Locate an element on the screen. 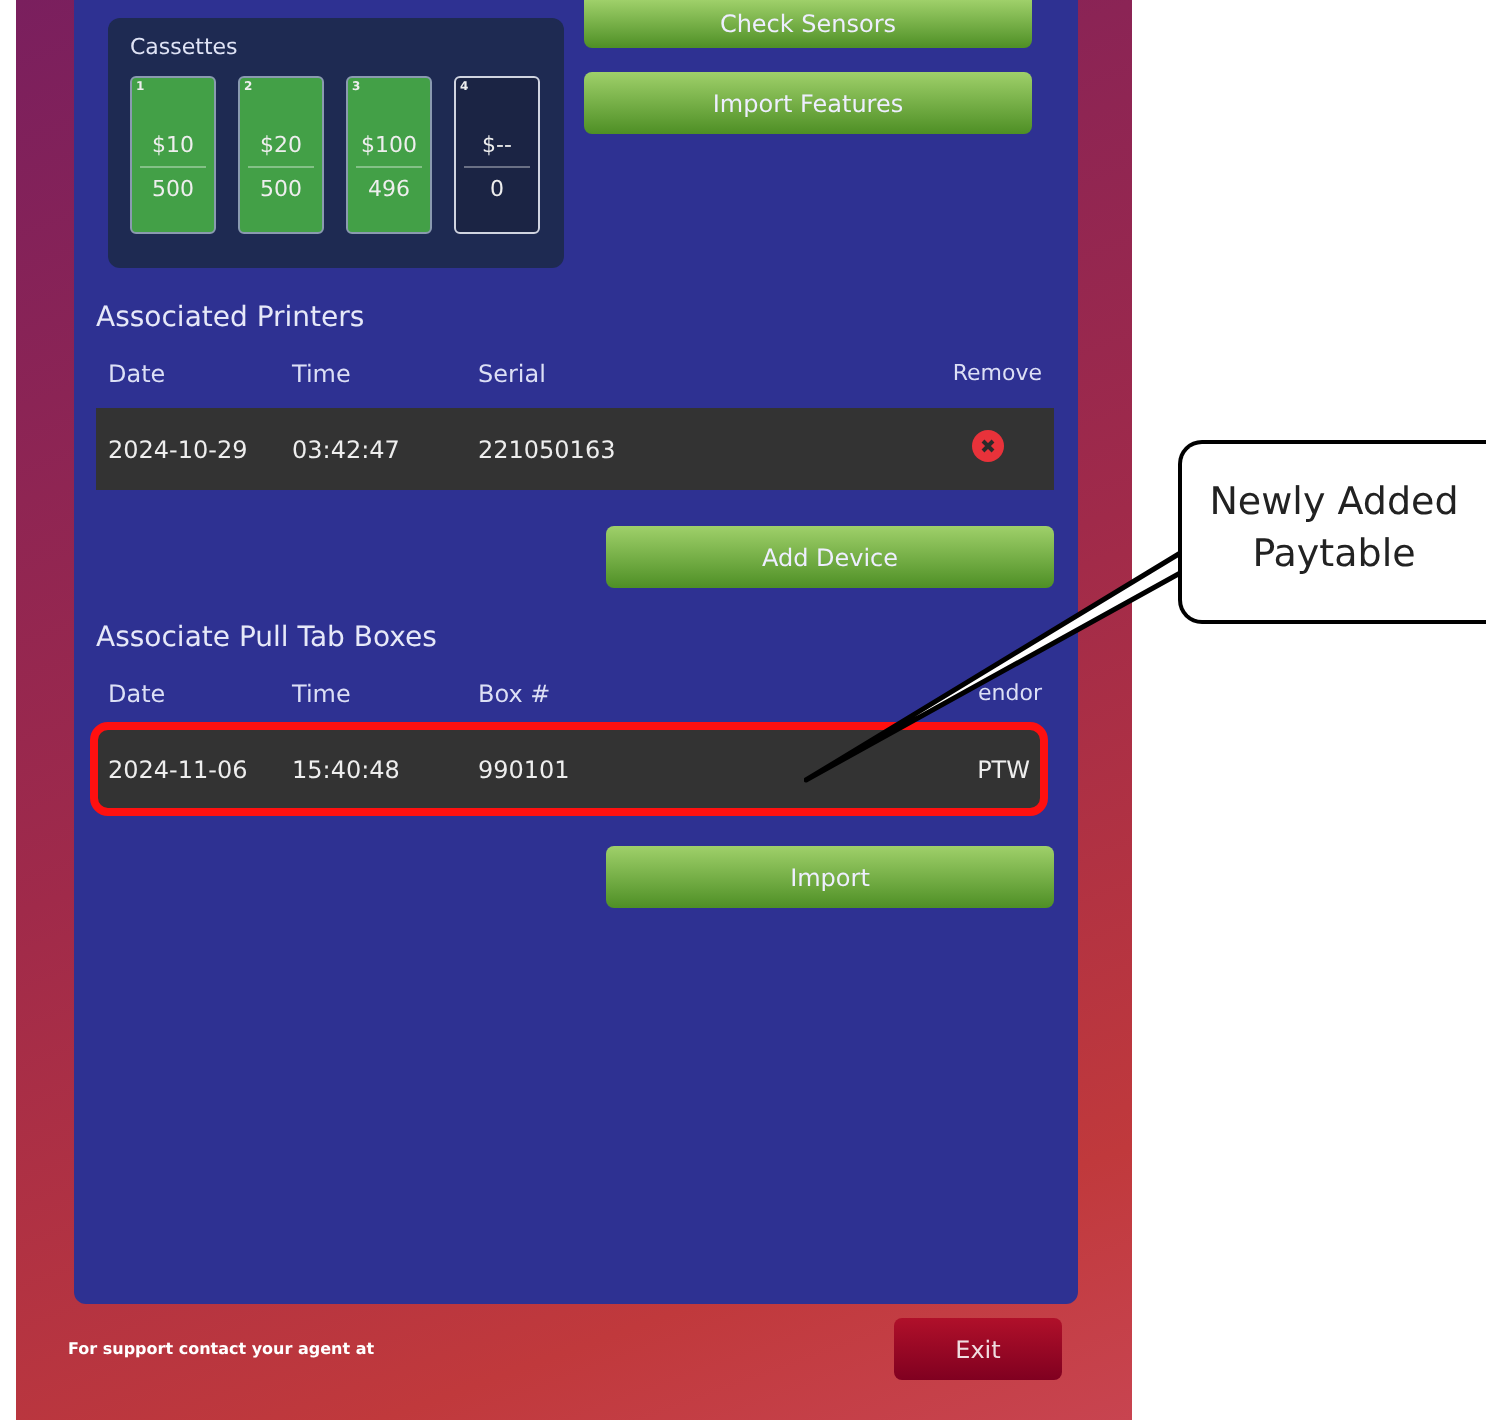  denomination: $20 is located at coordinates (281, 150).